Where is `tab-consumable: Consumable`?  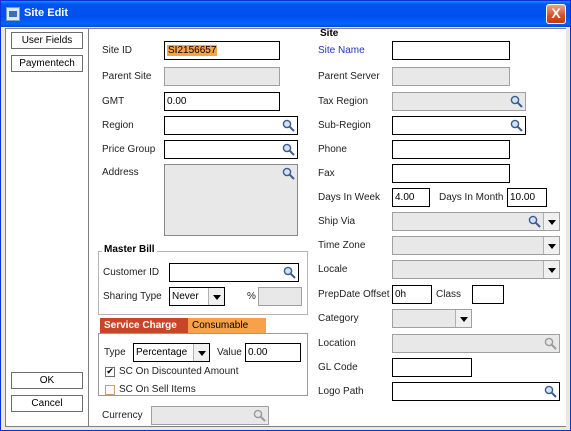 tab-consumable: Consumable is located at coordinates (227, 325).